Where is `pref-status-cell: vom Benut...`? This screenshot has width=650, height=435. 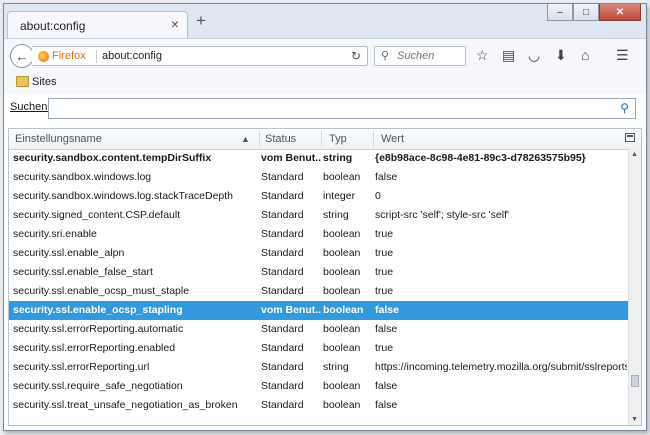 pref-status-cell: vom Benut... is located at coordinates (291, 310).